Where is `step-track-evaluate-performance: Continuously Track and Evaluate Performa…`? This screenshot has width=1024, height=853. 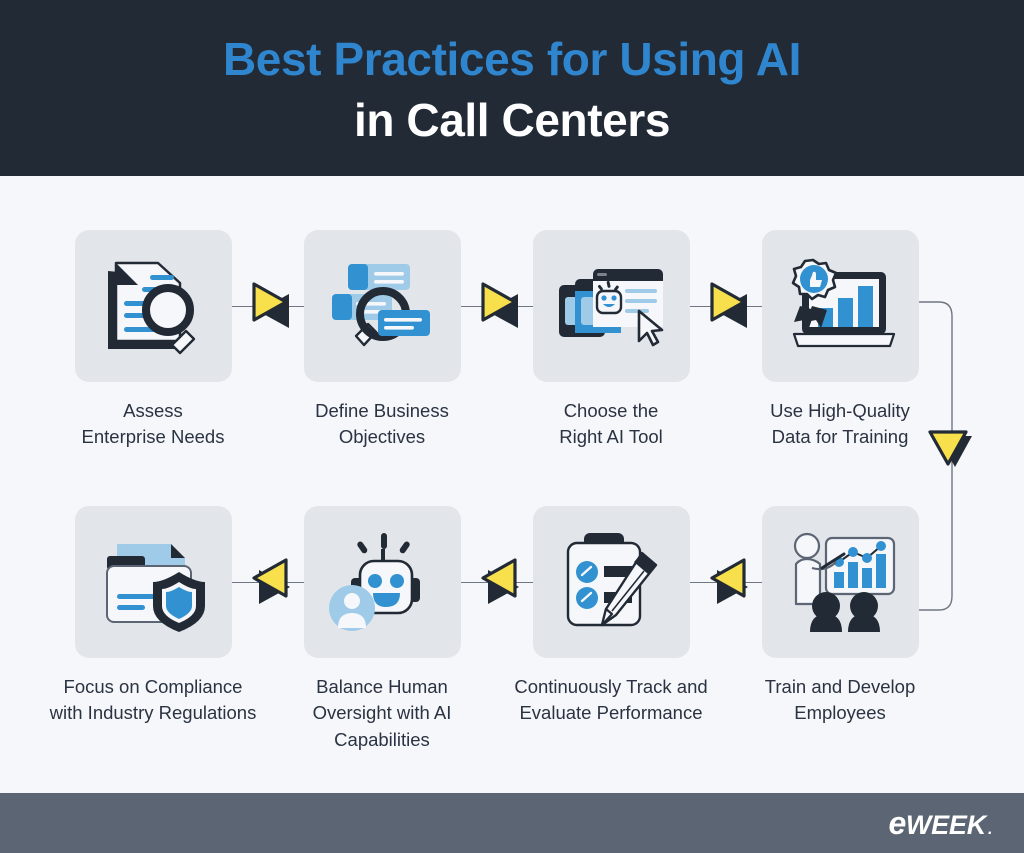
step-track-evaluate-performance: Continuously Track and Evaluate Performa… is located at coordinates (611, 616).